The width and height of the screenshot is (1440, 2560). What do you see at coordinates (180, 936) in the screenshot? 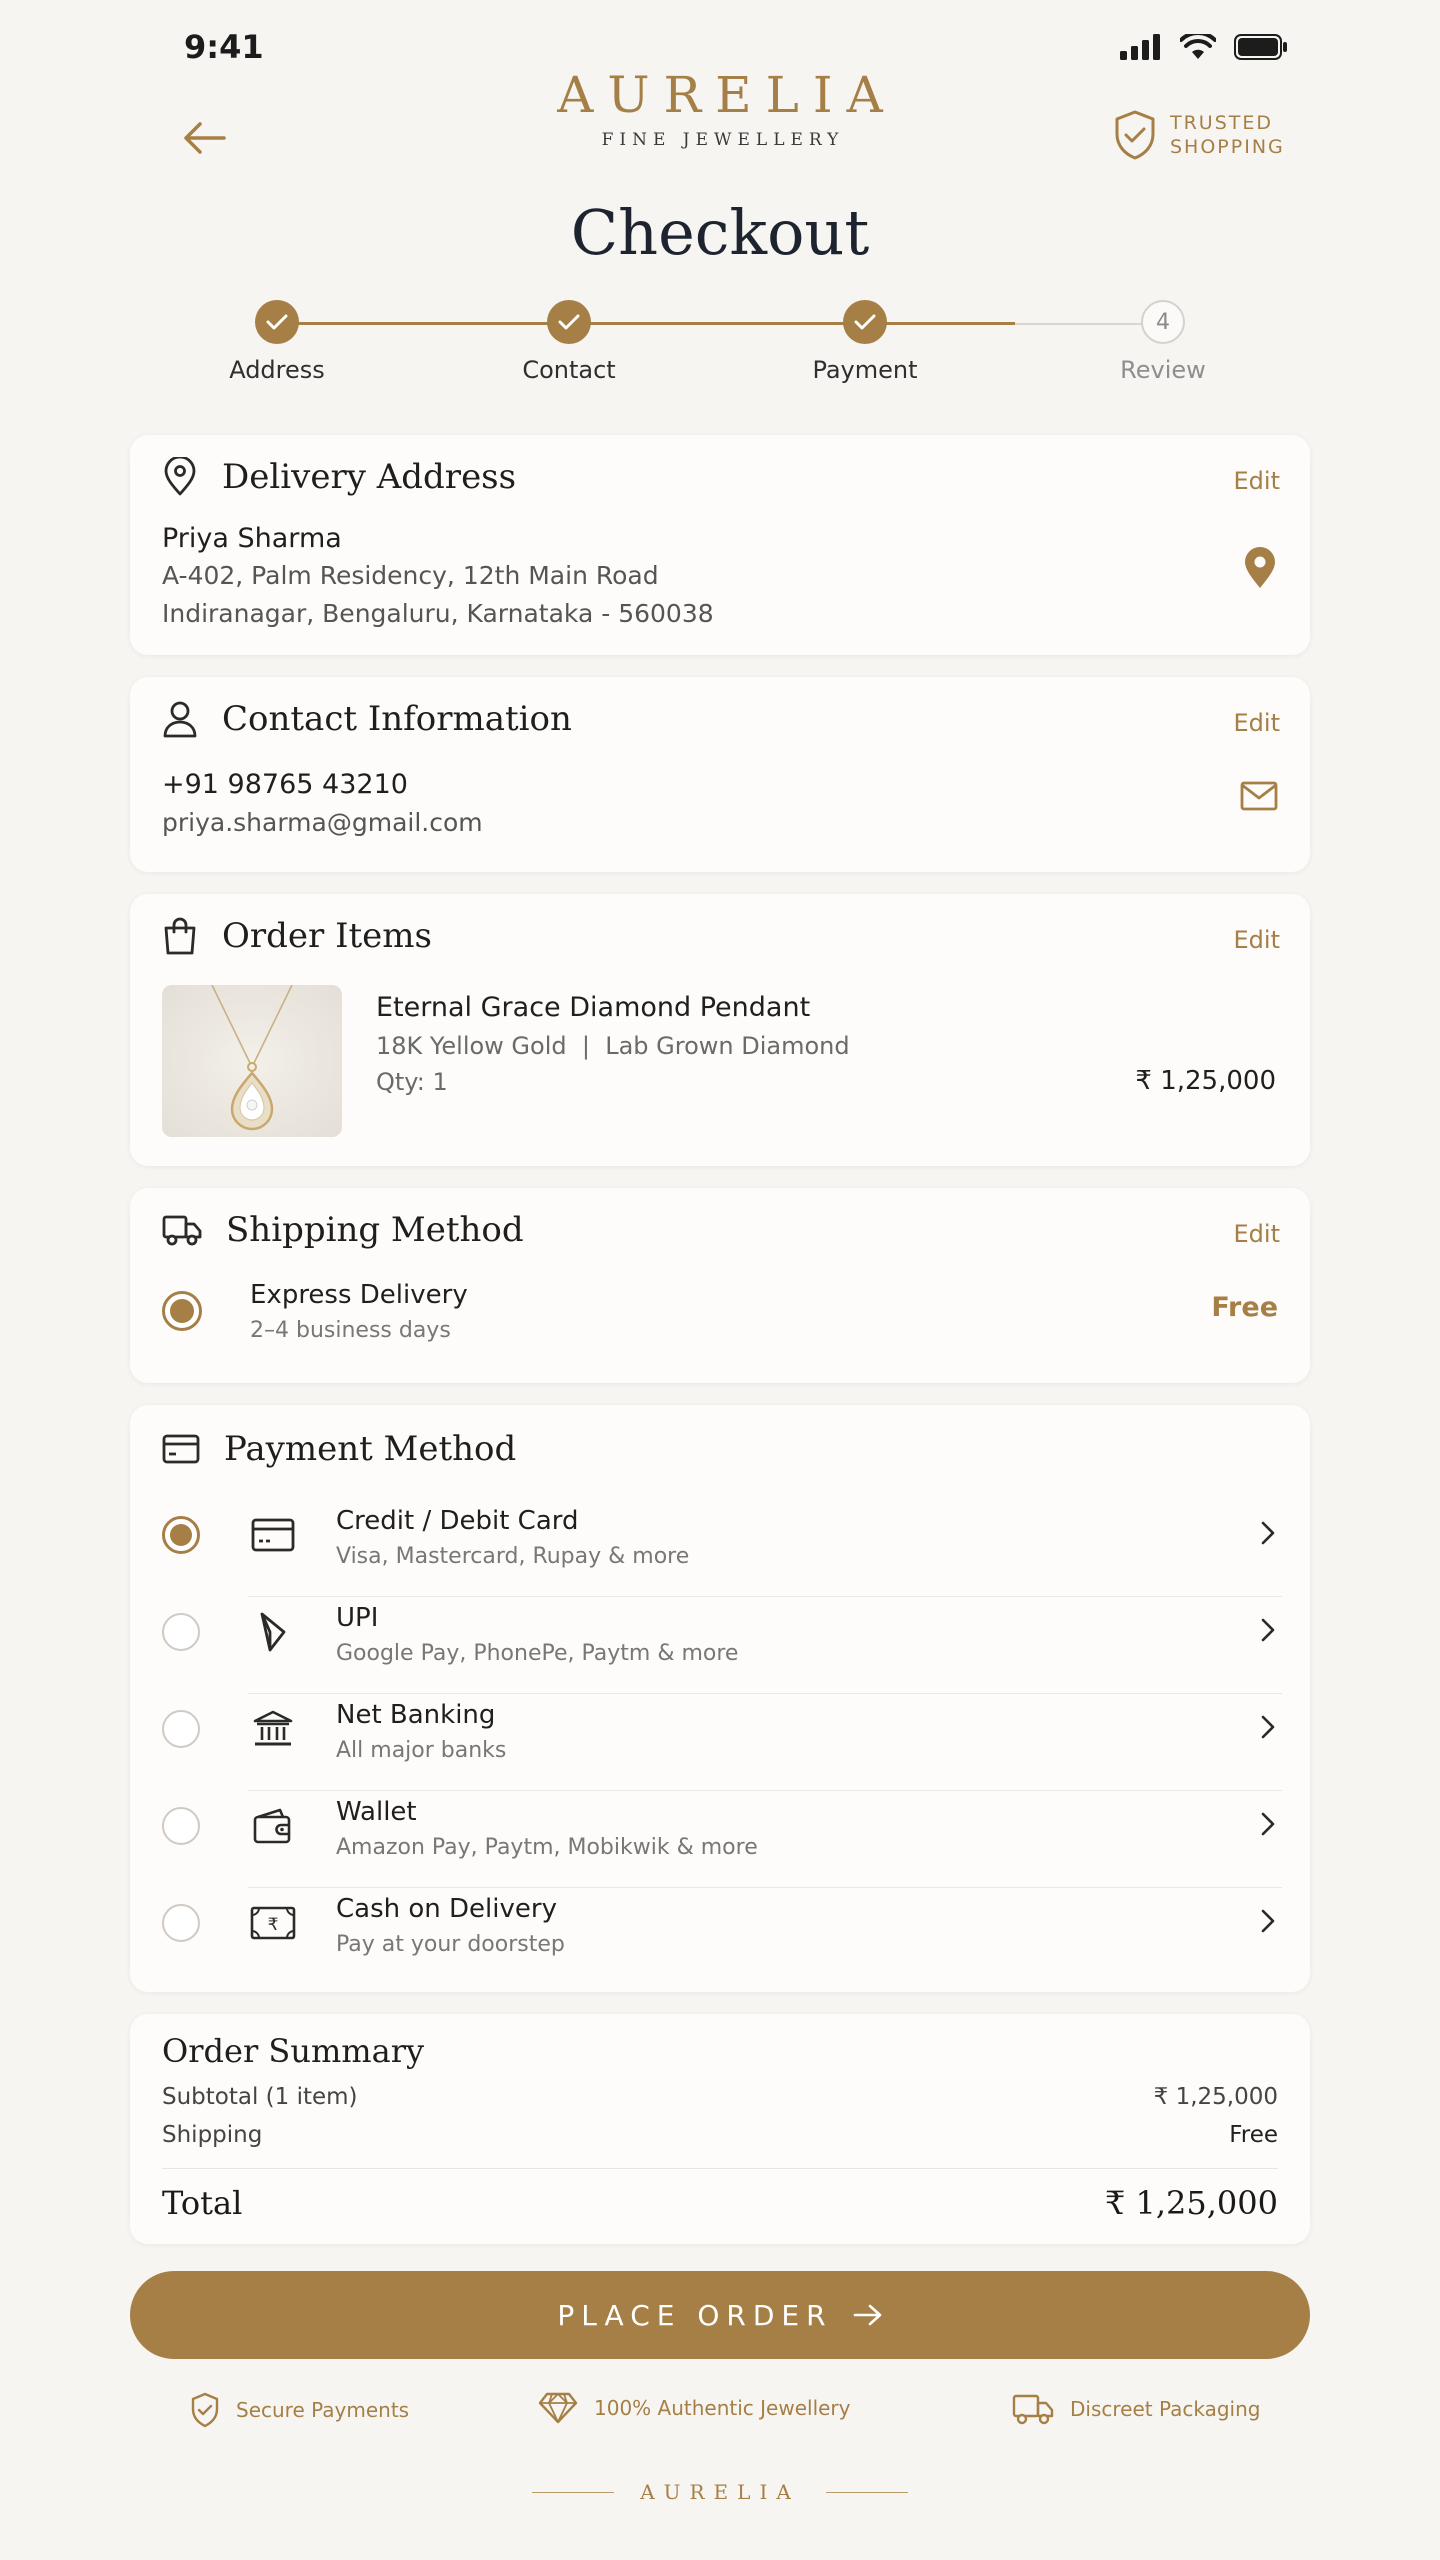
I see `shopping-bag-icon` at bounding box center [180, 936].